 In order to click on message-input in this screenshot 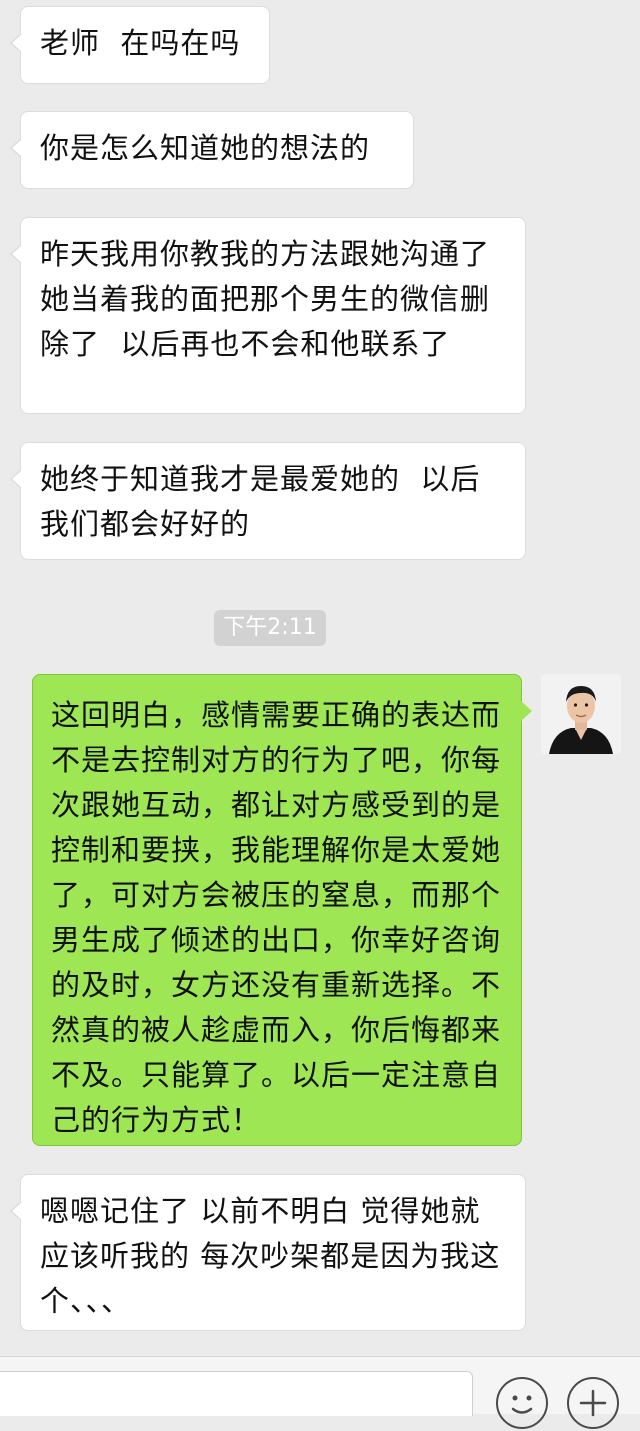, I will do `click(236, 1393)`.